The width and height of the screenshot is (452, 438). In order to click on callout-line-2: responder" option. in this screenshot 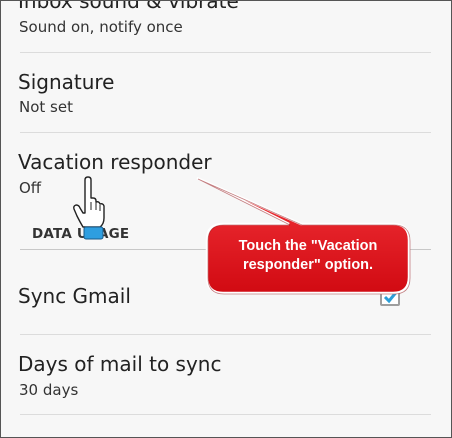, I will do `click(308, 265)`.